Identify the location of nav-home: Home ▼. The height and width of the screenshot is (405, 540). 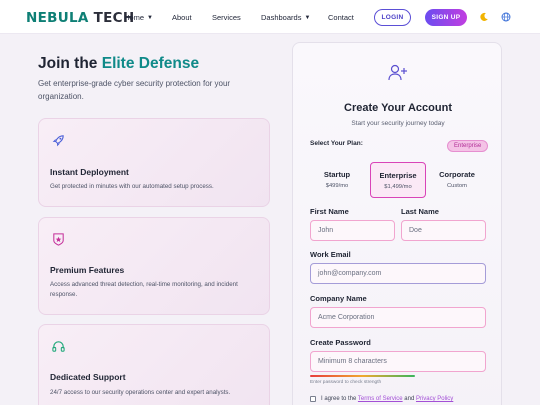
(138, 17).